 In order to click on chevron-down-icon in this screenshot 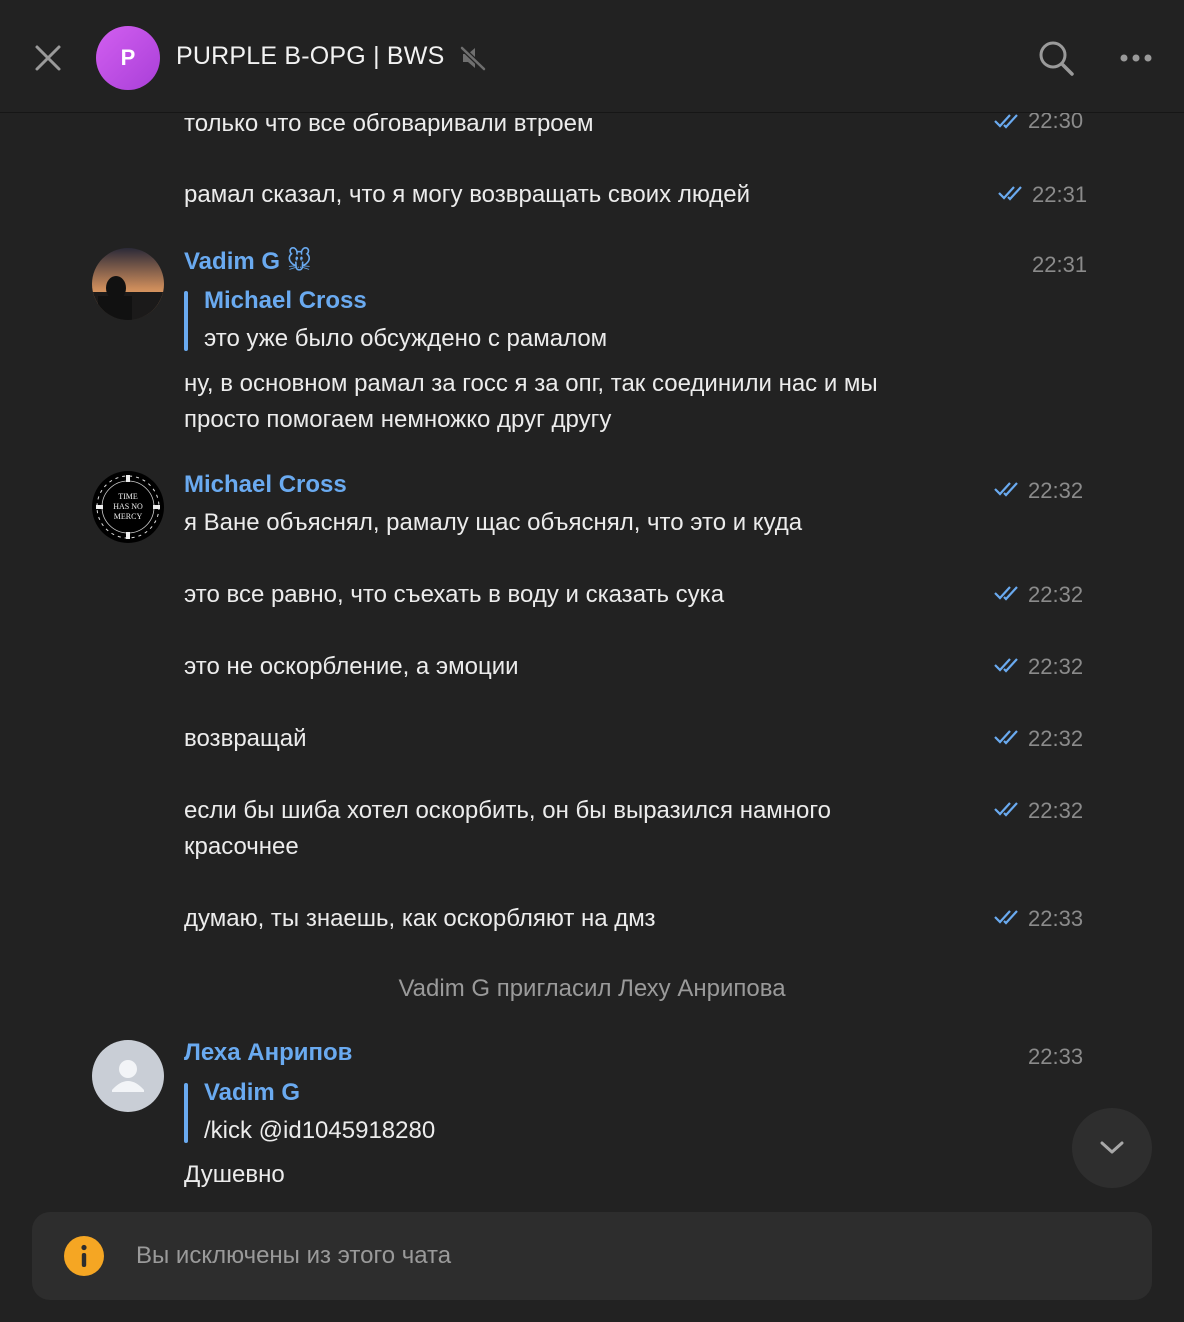, I will do `click(1112, 1147)`.